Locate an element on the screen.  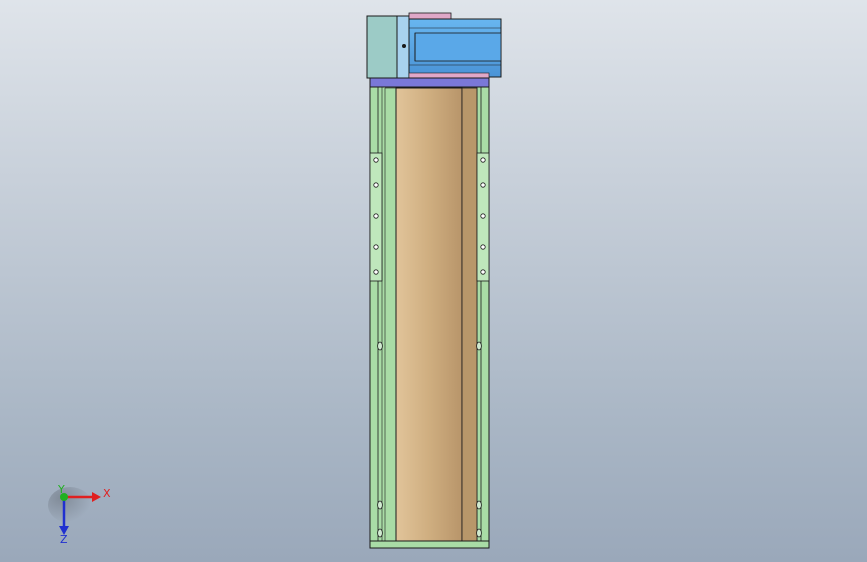
coordinate-triad: X Y Z is located at coordinates (79, 514).